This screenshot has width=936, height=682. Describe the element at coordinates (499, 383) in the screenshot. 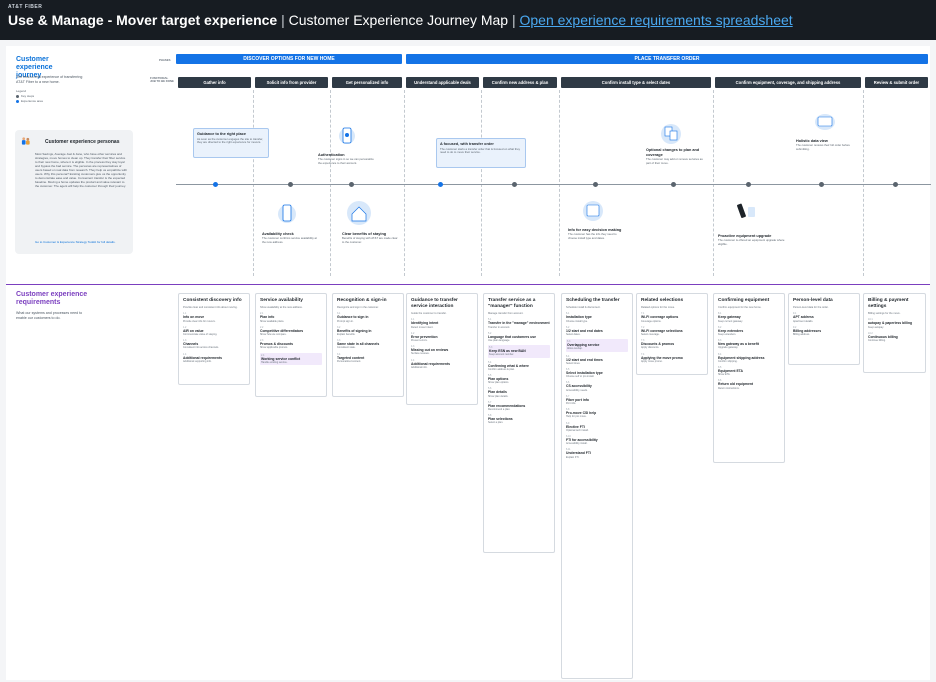

I see `requirement-text: Show plan options.` at that location.